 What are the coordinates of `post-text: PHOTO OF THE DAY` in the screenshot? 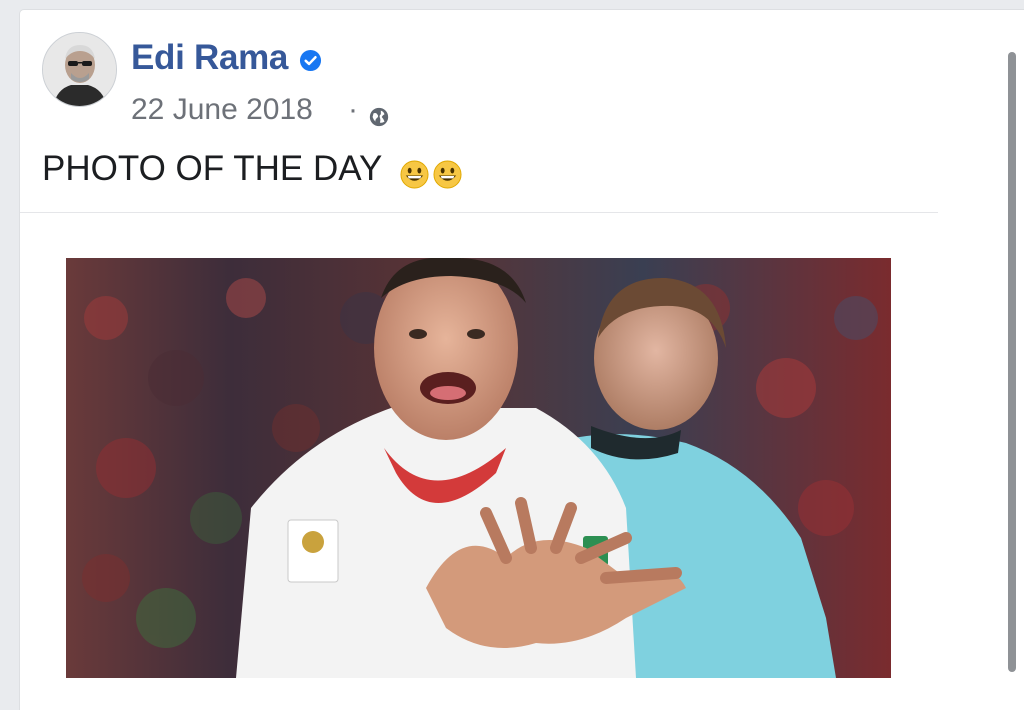 It's located at (212, 168).